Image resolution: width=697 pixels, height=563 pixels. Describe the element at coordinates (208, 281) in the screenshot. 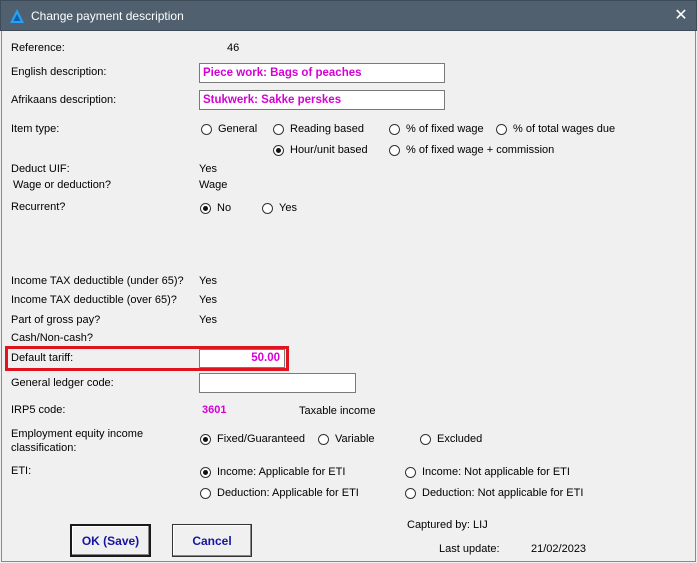

I see `tax-under-65-value: Yes` at that location.